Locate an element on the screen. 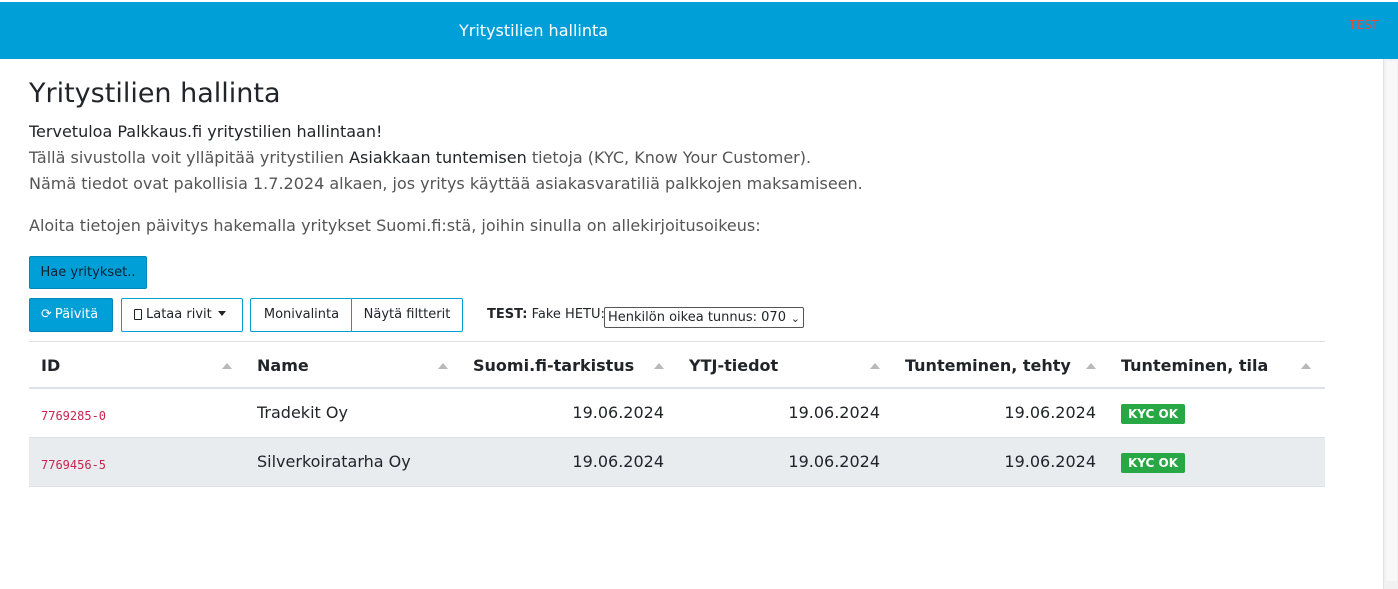 The image size is (1398, 589). fake-hetu-select: Henkilön oikea tunnus: 070 ⌄ is located at coordinates (704, 317).